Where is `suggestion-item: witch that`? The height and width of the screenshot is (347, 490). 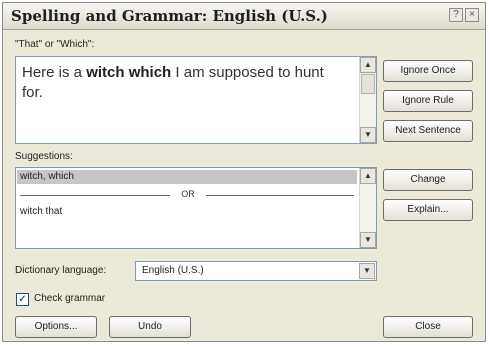 suggestion-item: witch that is located at coordinates (41, 211).